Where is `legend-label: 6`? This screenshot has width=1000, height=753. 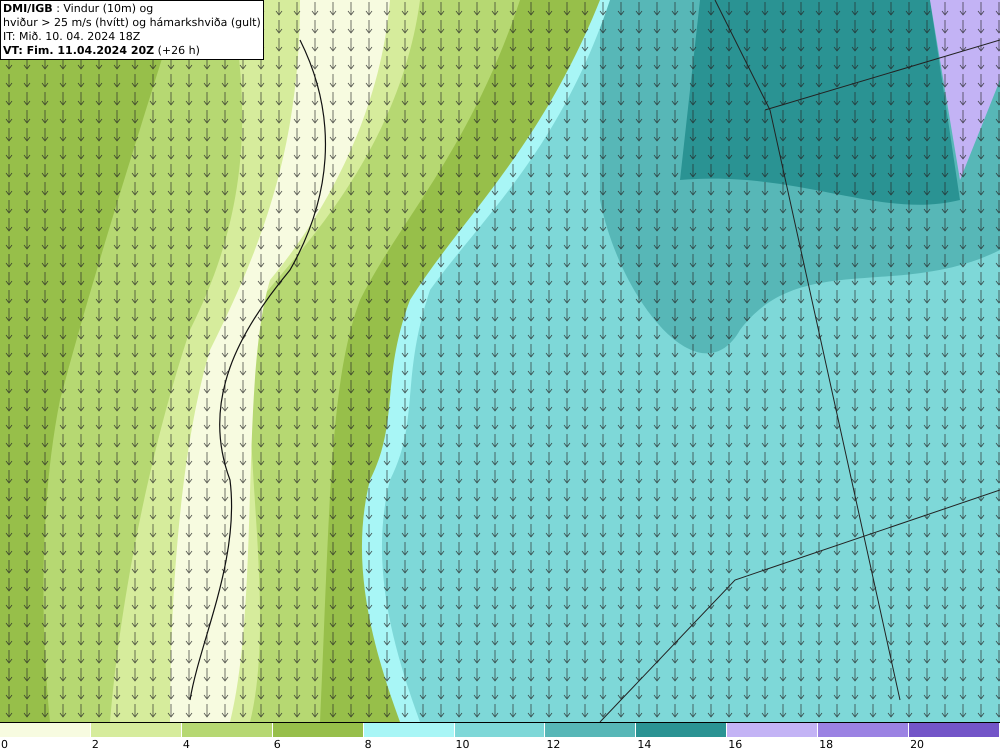 legend-label: 6 is located at coordinates (276, 744).